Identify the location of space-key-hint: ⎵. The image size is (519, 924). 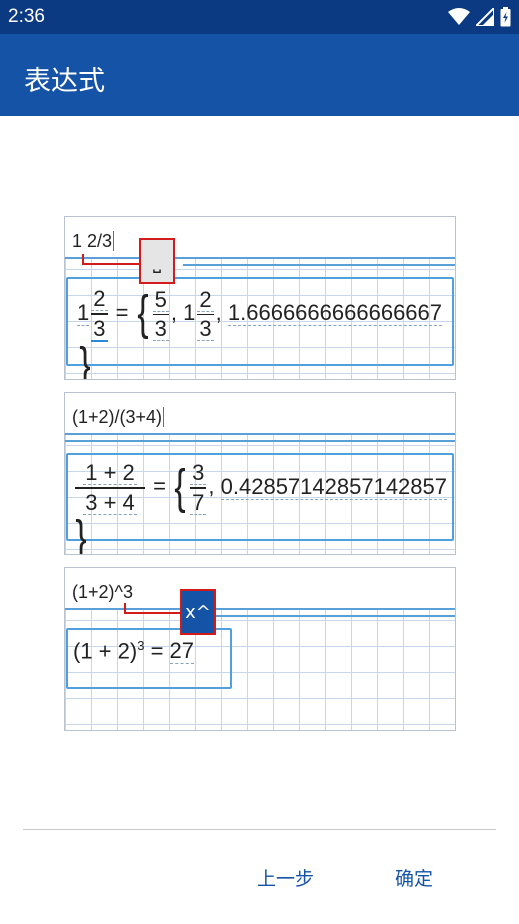
(157, 261).